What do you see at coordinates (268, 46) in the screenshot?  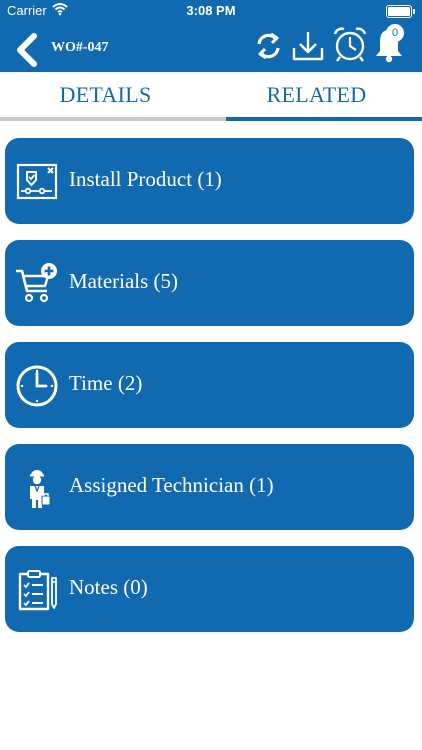 I see `refresh-icon` at bounding box center [268, 46].